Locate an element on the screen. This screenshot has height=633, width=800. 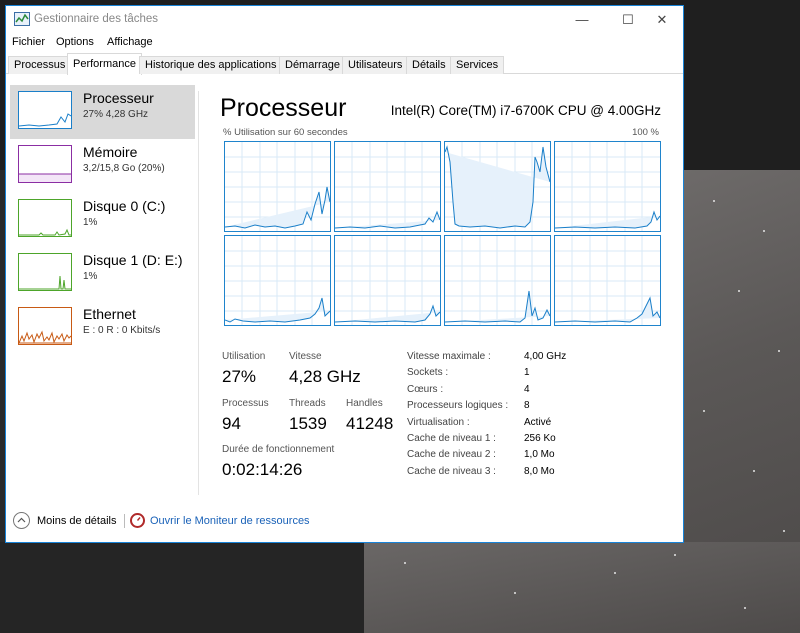
sidebar-item-label: Processeur is located at coordinates (118, 98).